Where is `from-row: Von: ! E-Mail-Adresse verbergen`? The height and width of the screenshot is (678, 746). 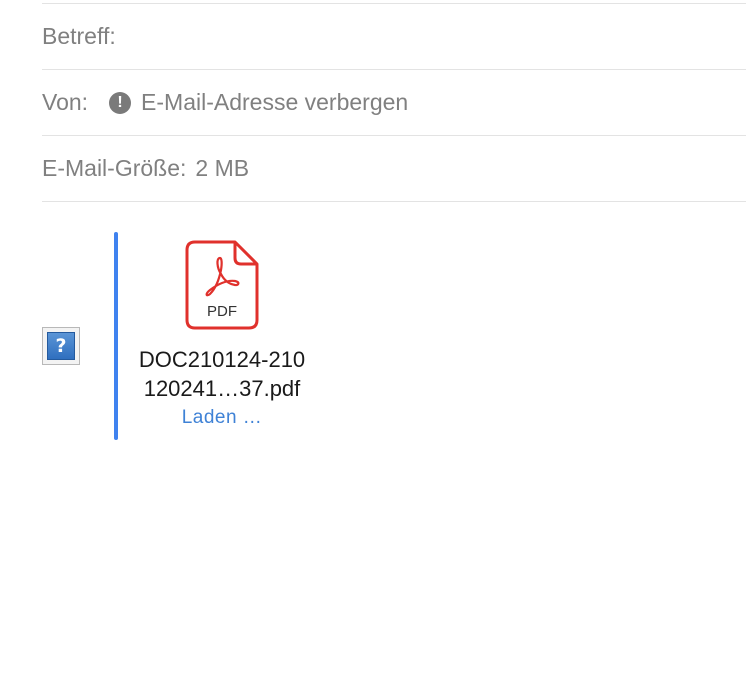 from-row: Von: ! E-Mail-Adresse verbergen is located at coordinates (394, 102).